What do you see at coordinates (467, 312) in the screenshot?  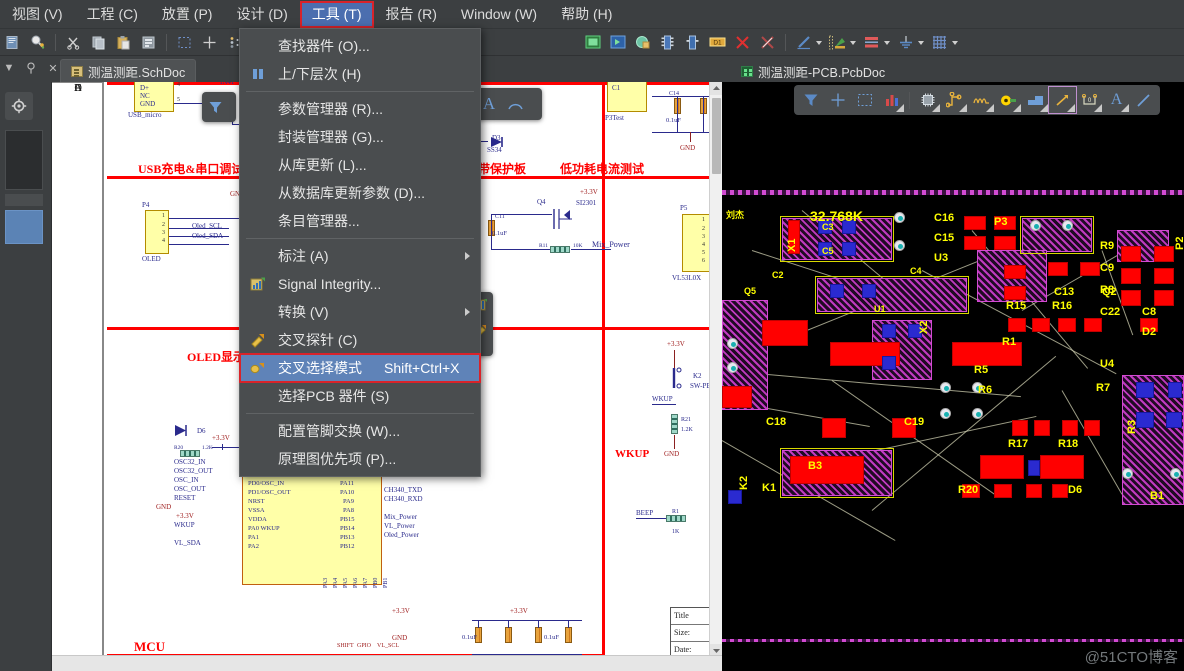 I see `submenu-arrow-icon` at bounding box center [467, 312].